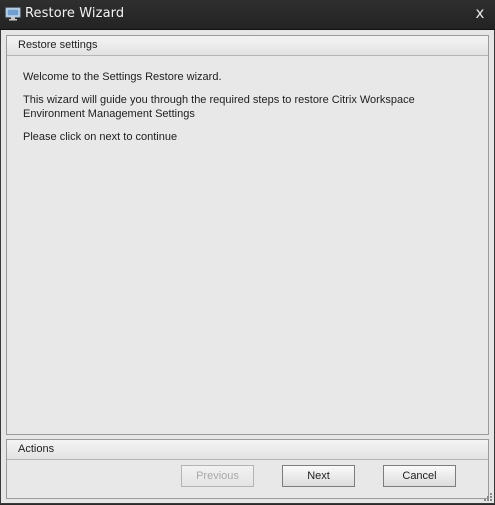 This screenshot has height=505, width=495. I want to click on previous-button: Previous, so click(217, 476).